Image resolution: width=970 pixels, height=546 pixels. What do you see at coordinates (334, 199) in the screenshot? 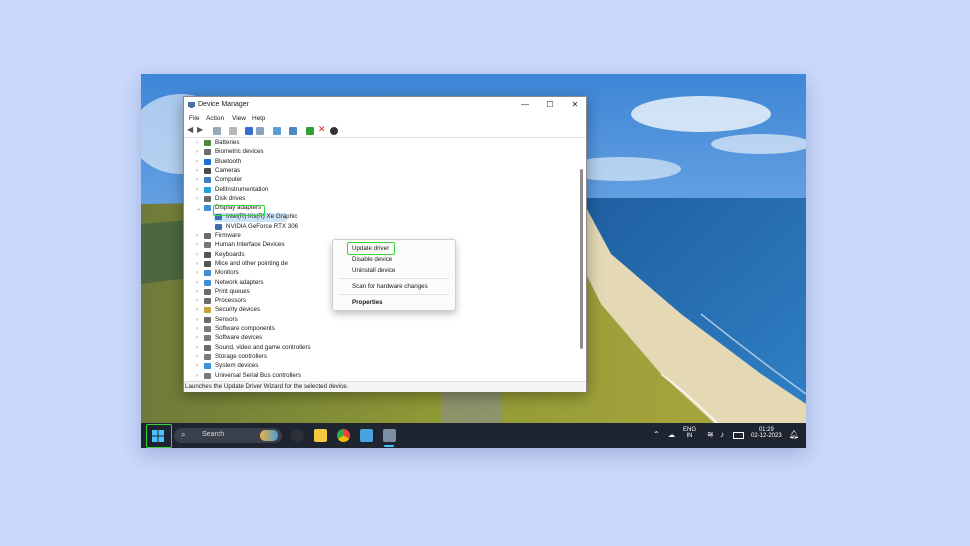
I see `tree-node: › Disk drives` at bounding box center [334, 199].